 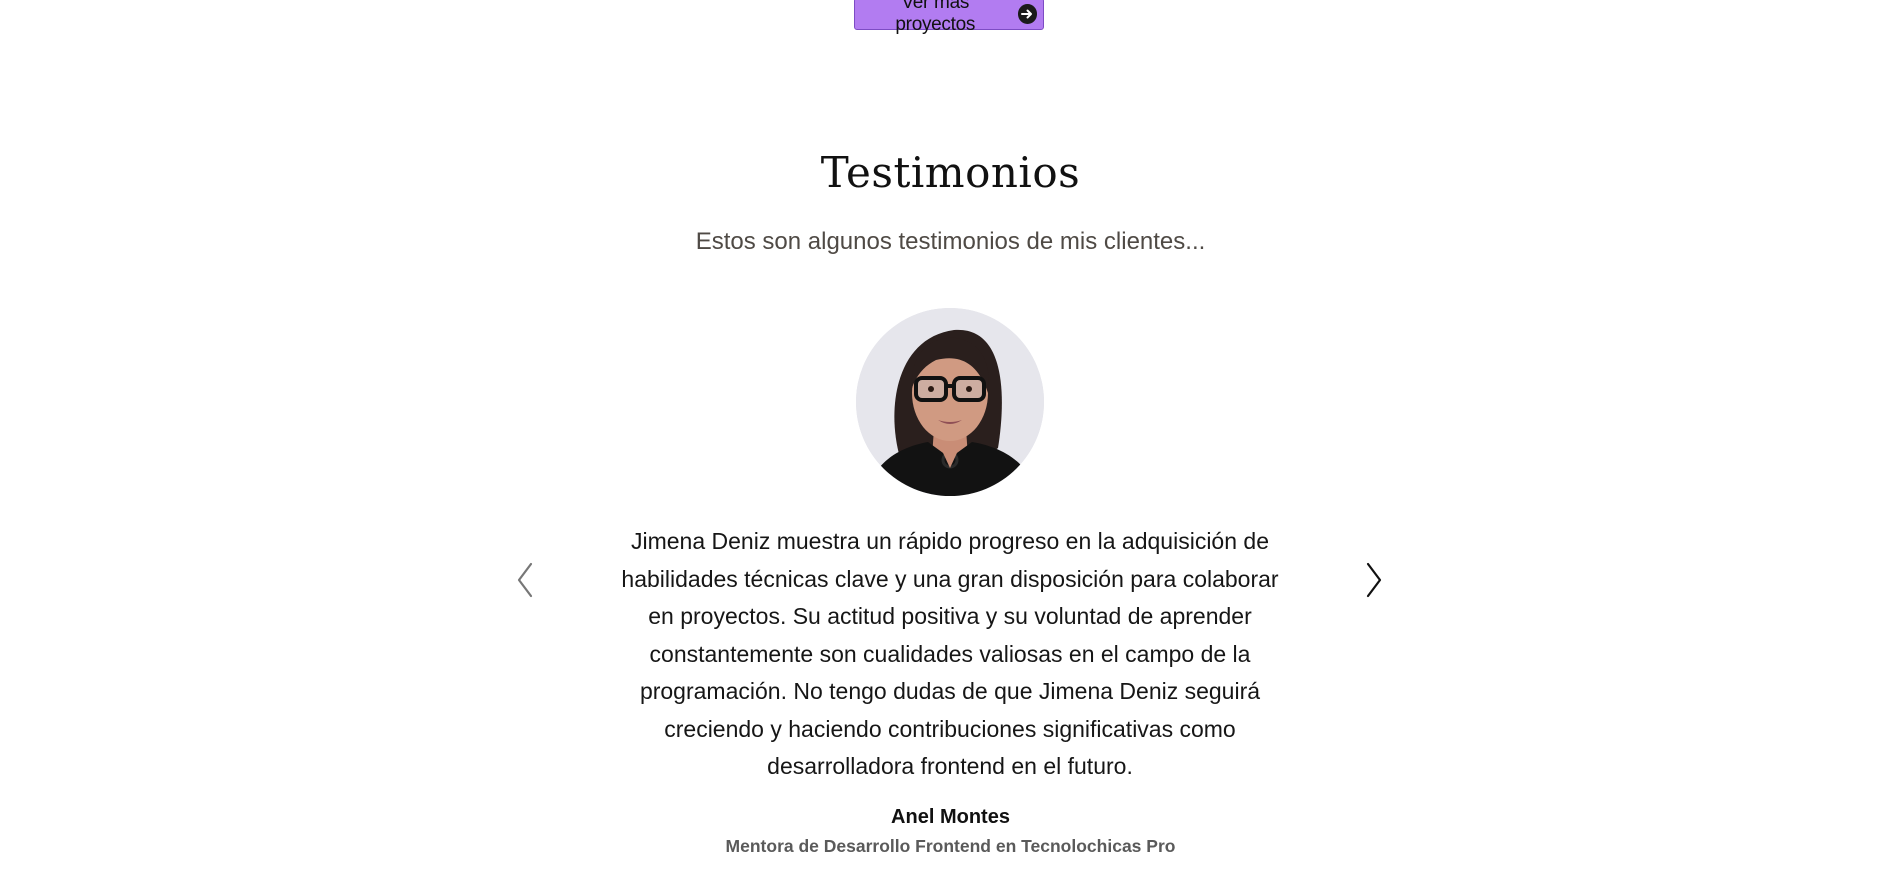 I want to click on carousel-prev-button, so click(x=525, y=580).